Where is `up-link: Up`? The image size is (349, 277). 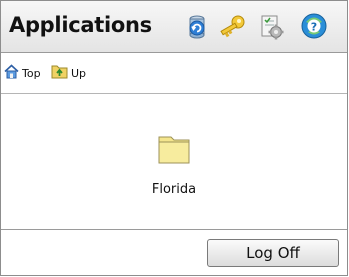
up-link: Up is located at coordinates (78, 73).